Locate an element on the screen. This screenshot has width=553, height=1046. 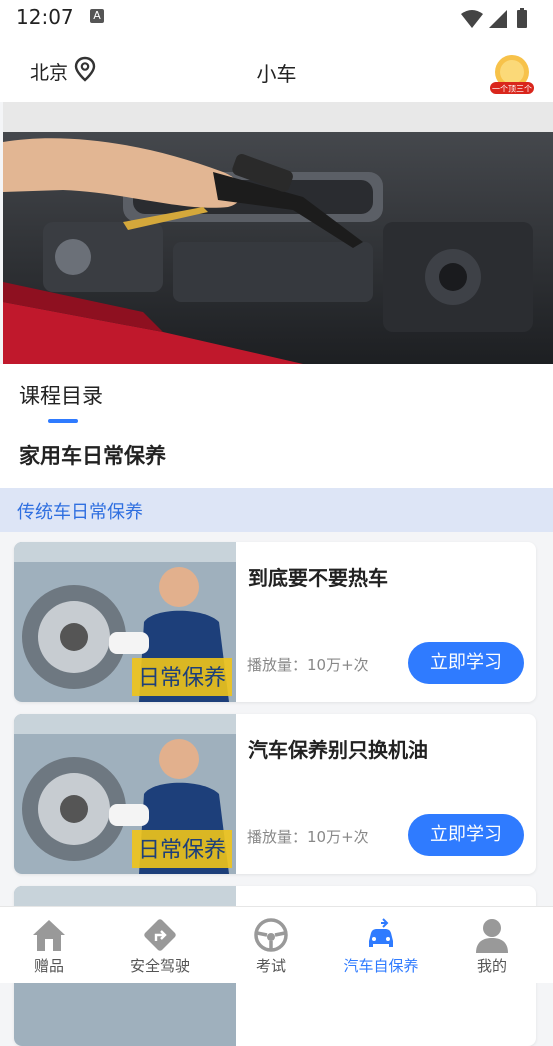
course-card: 日常保养 汽车保养别只换机油 播放量：10万+次 立即学习 is located at coordinates (275, 794).